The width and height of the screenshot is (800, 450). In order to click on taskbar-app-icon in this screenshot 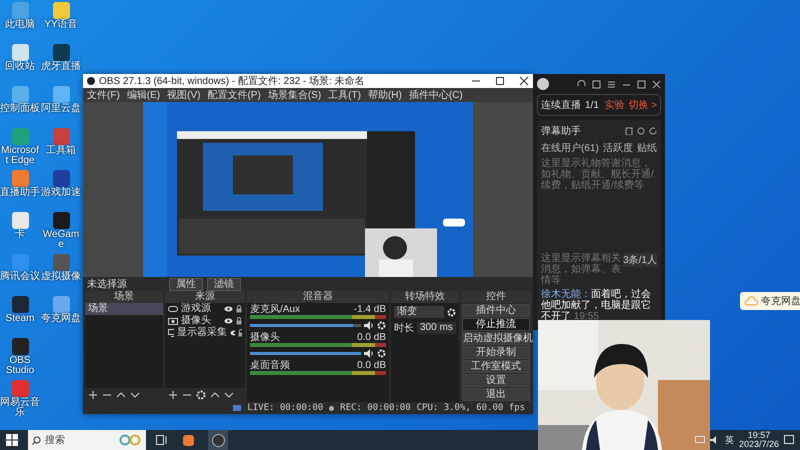, I will do `click(218, 440)`.